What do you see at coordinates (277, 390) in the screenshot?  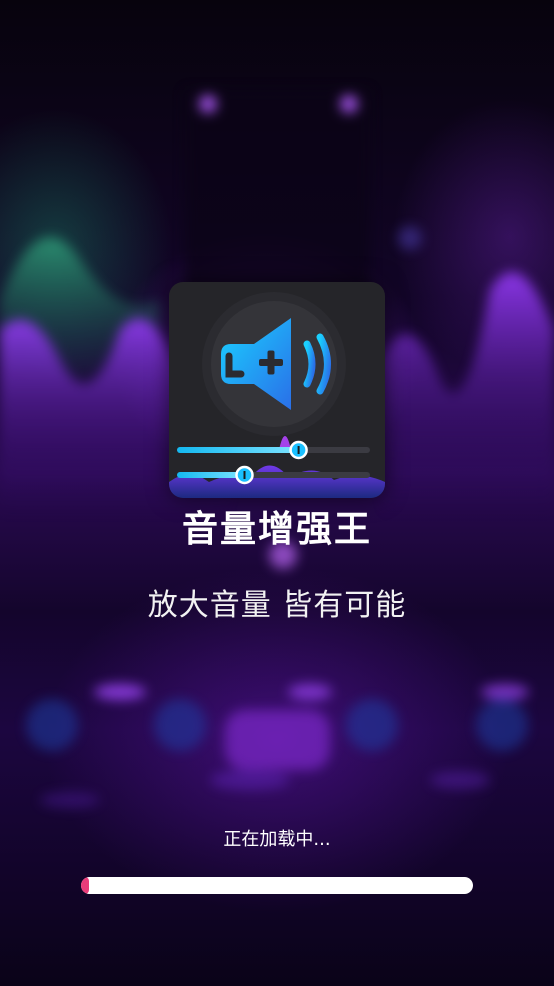 I see `app-logo` at bounding box center [277, 390].